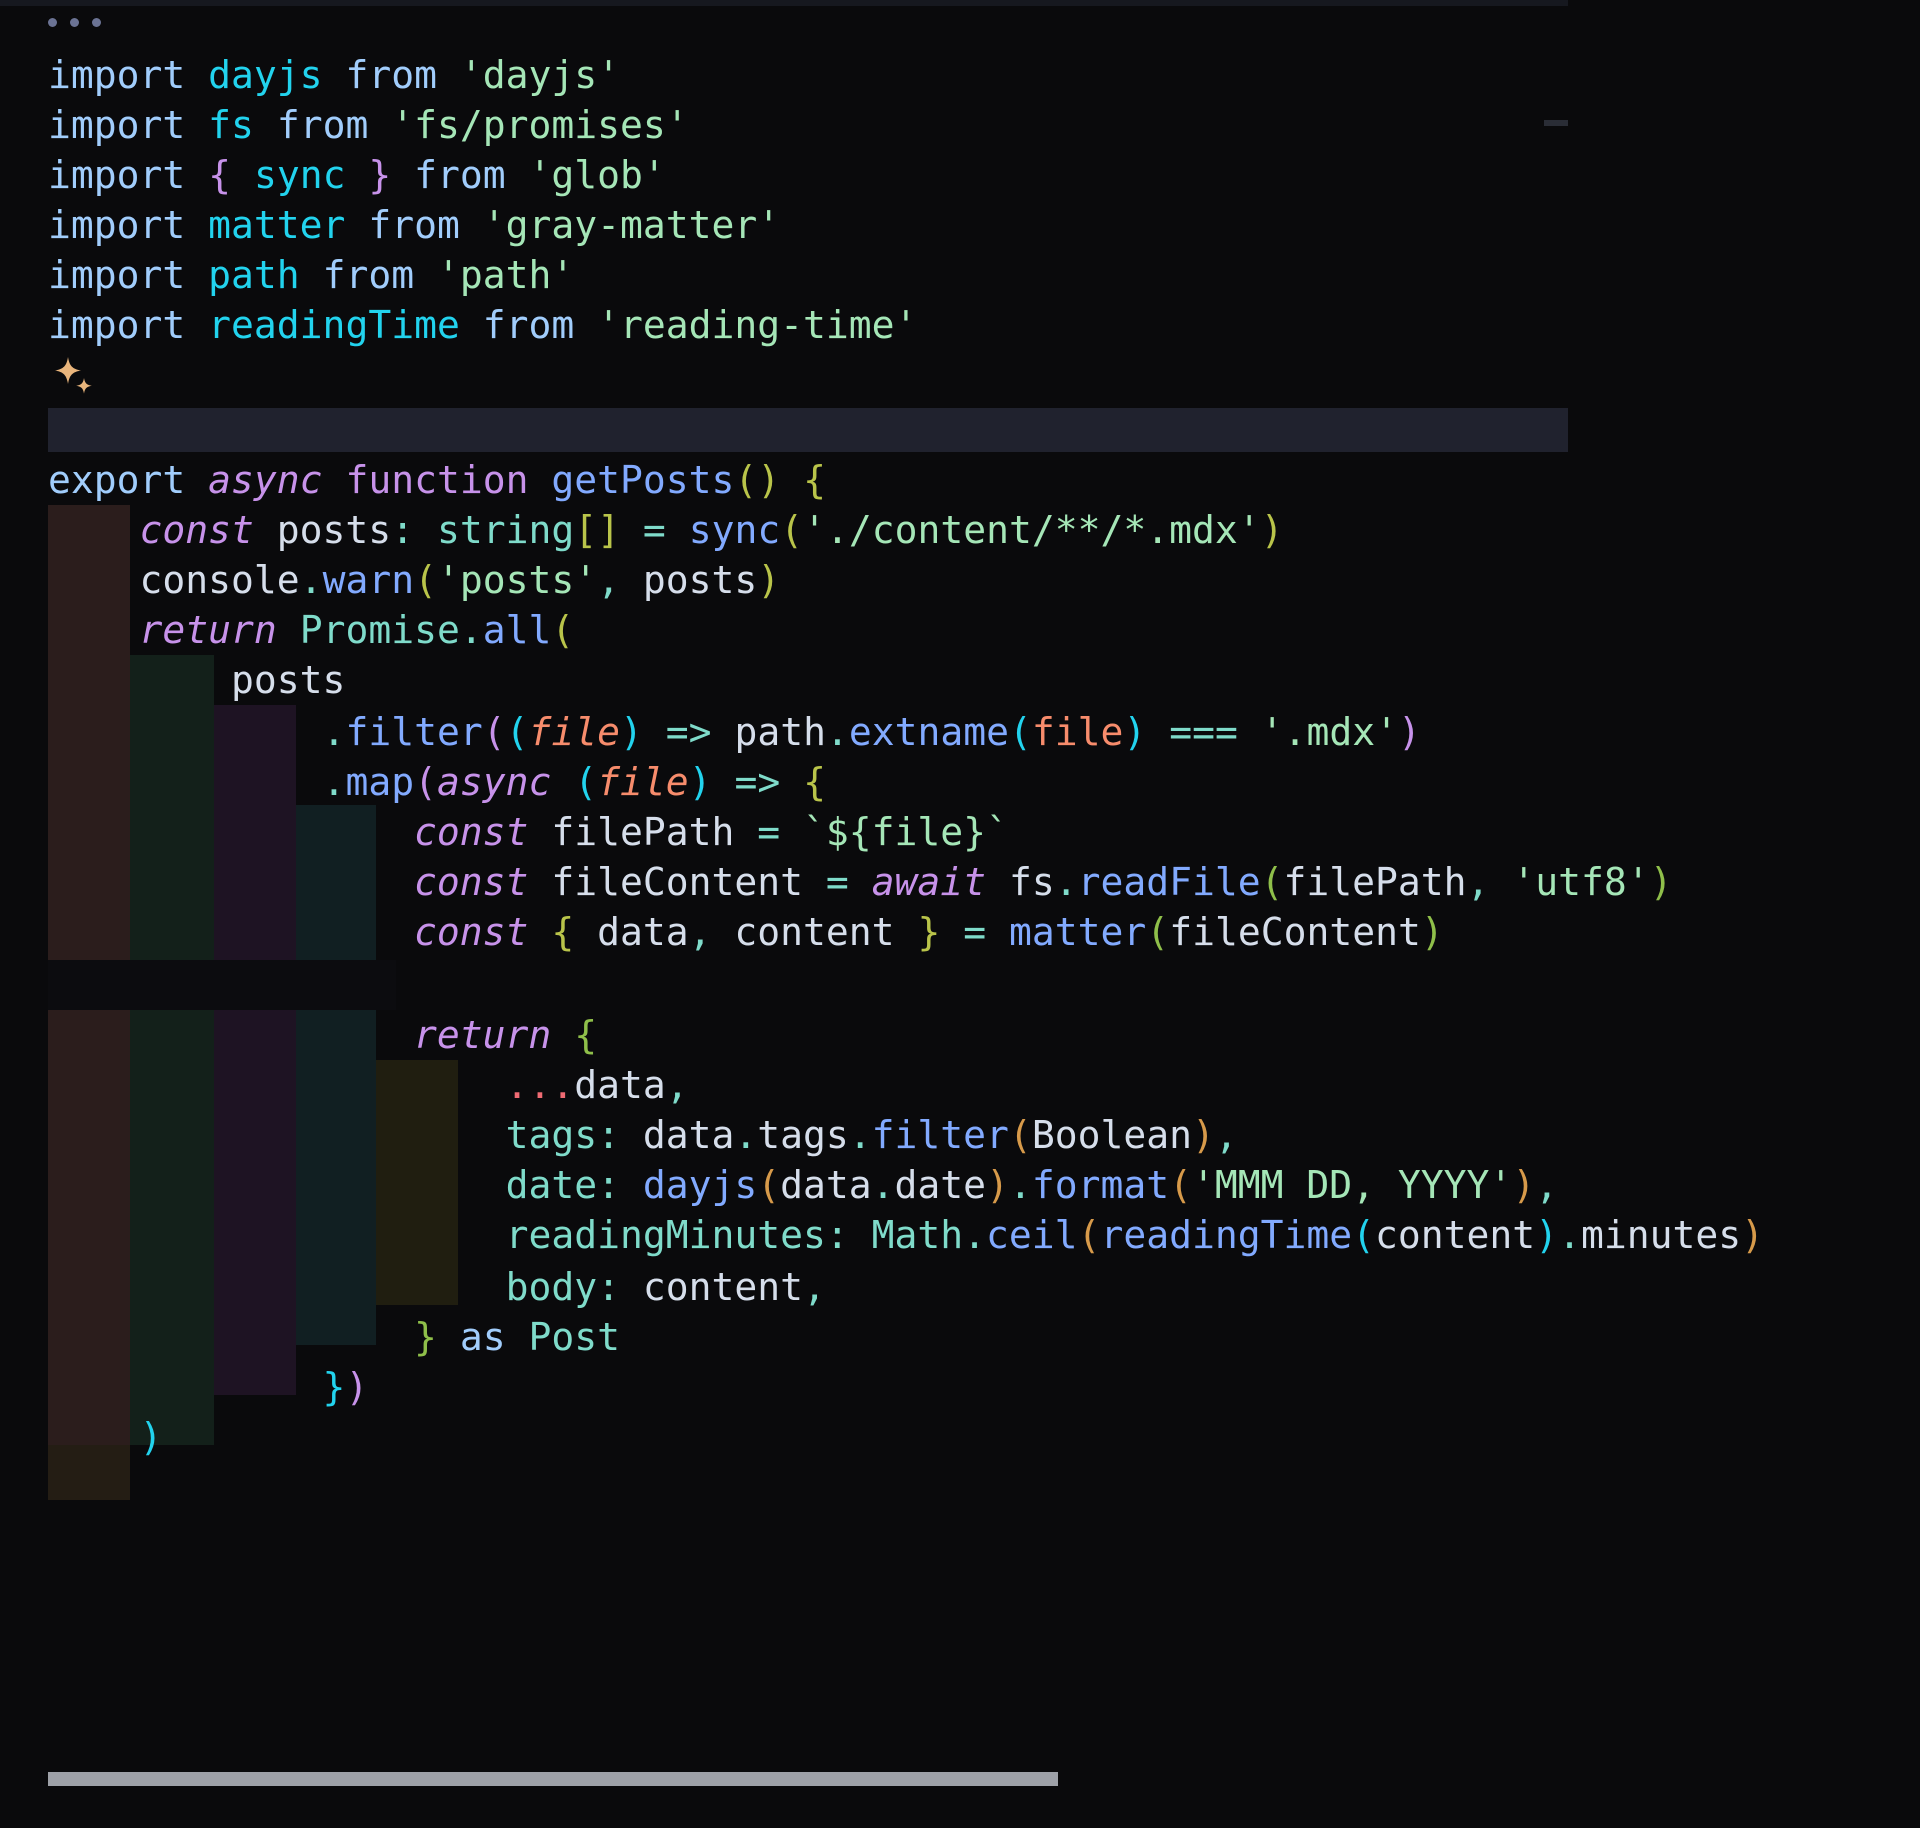  Describe the element at coordinates (960, 275) in the screenshot. I see `code-line-6: import path from 'path'` at that location.